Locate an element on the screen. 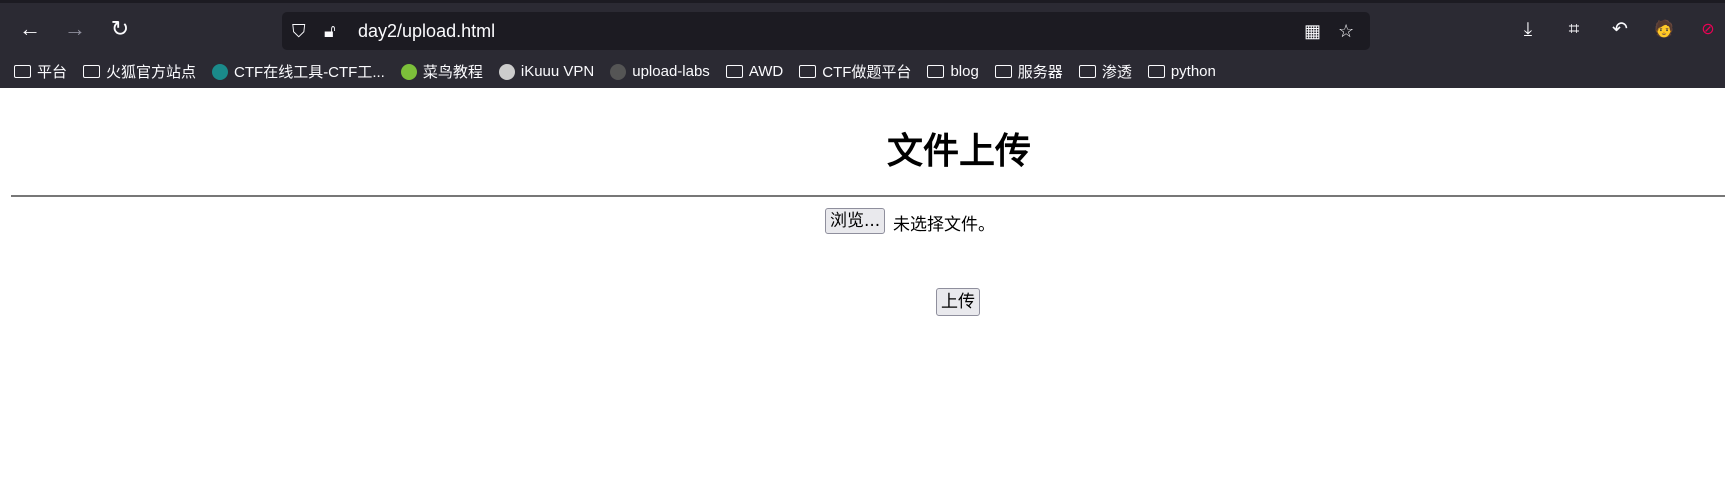 The image size is (1725, 487). bookmark-label: 火狐官方站点 is located at coordinates (151, 72).